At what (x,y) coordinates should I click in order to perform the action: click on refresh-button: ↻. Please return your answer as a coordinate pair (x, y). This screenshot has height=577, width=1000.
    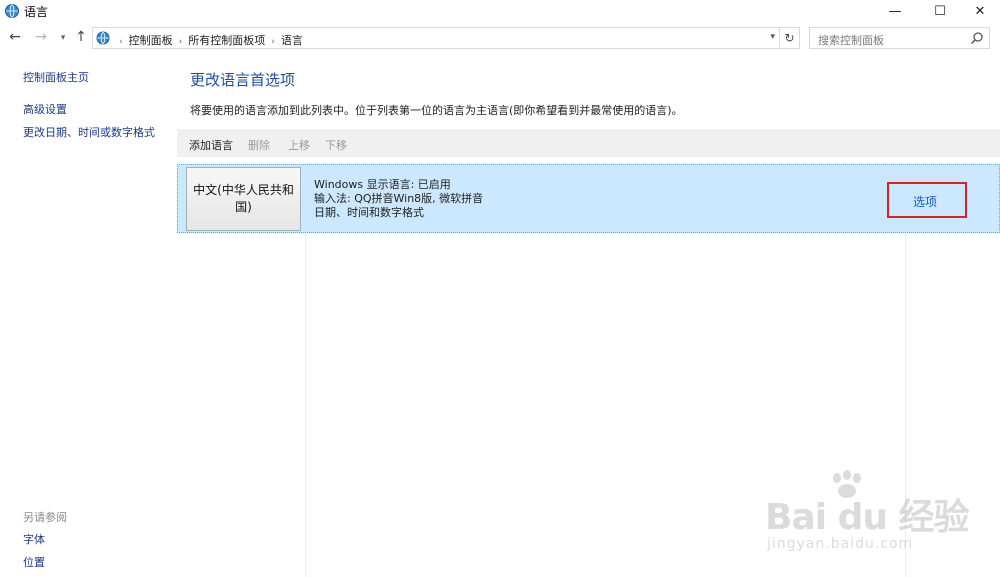
    Looking at the image, I should click on (790, 38).